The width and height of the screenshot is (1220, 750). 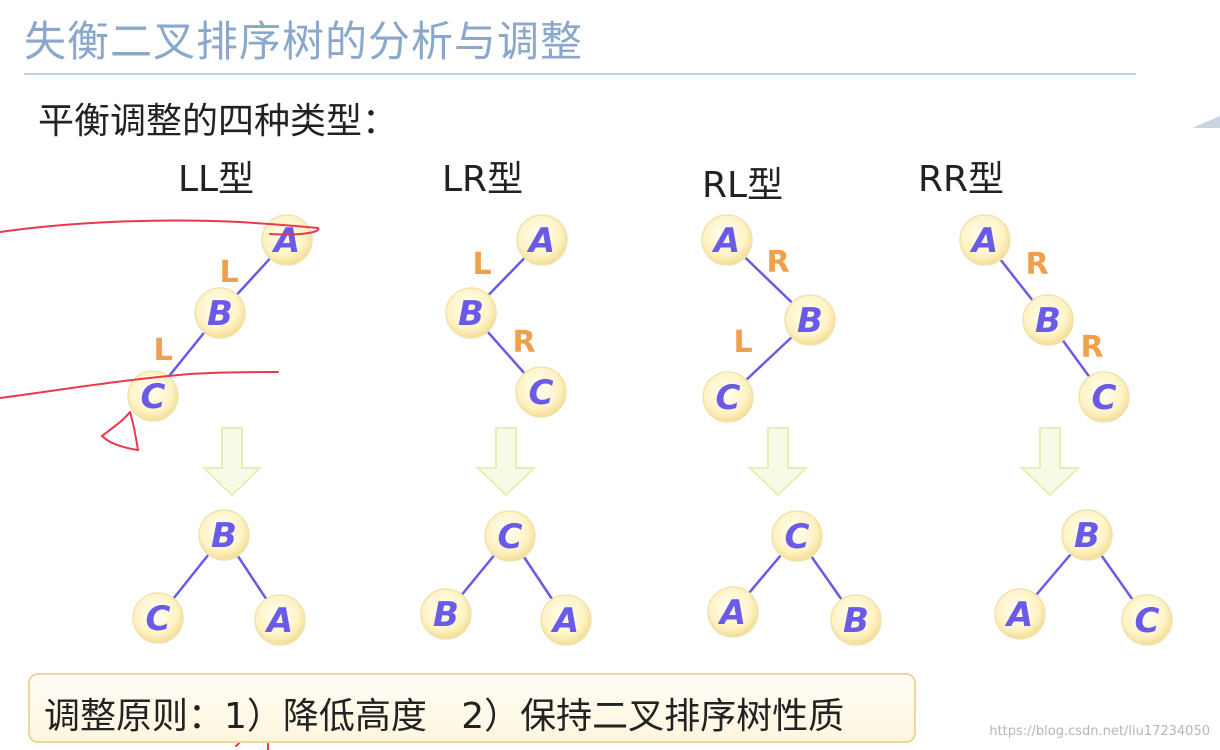 I want to click on edge-label-rr-1: R, so click(x=1036, y=264).